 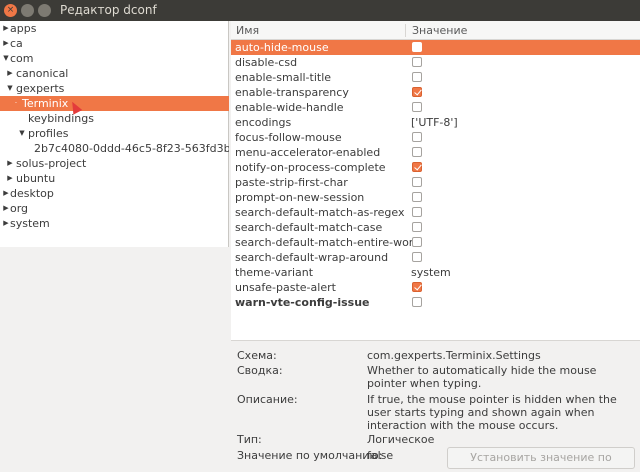 I want to click on key-value: ['UTF-8'], so click(x=434, y=122).